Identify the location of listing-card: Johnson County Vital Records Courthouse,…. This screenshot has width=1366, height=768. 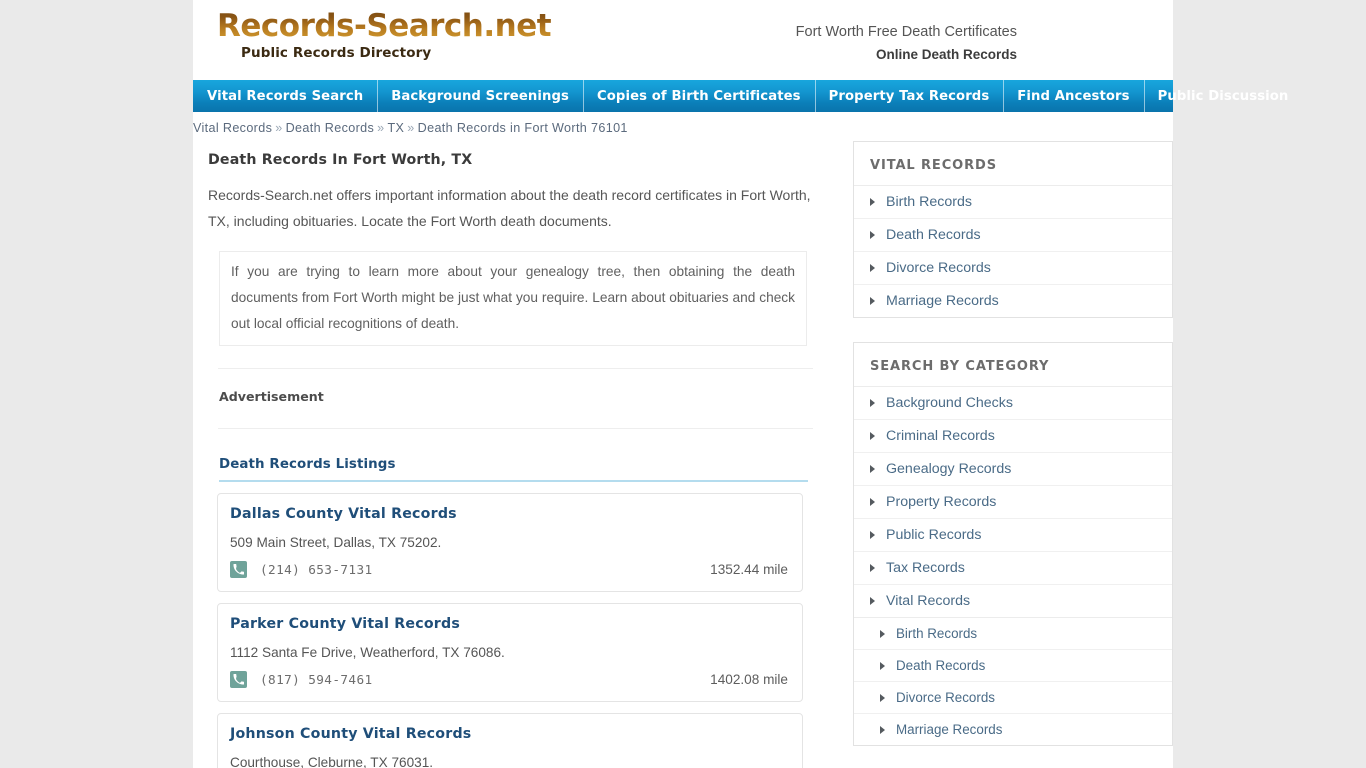
(510, 740).